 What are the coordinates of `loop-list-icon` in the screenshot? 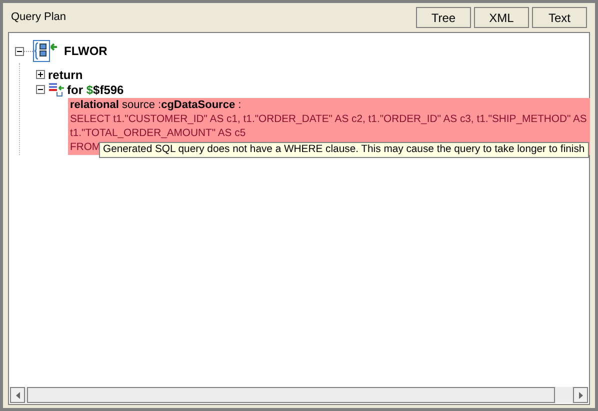 It's located at (56, 89).